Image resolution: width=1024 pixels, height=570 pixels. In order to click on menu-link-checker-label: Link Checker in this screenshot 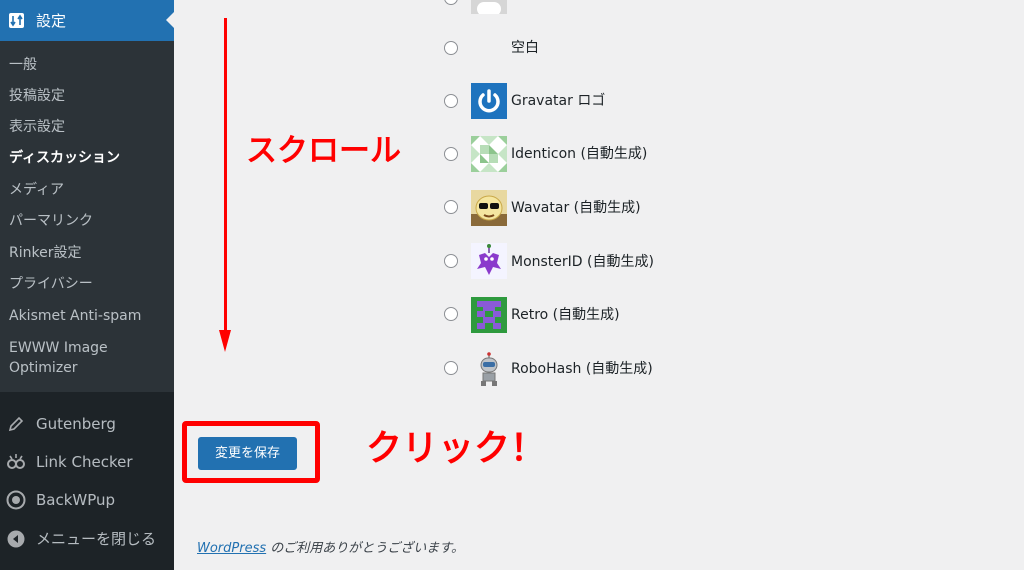, I will do `click(84, 462)`.